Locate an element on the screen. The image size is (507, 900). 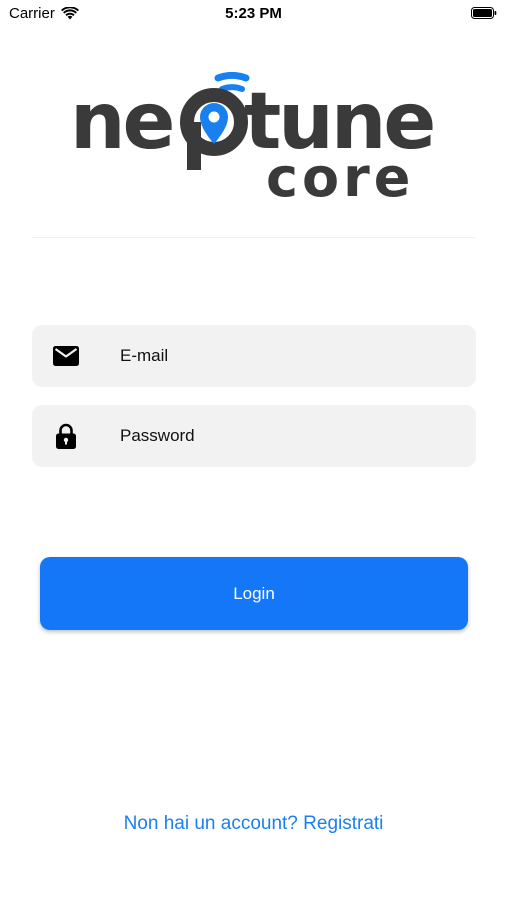
neptune-core-logo: ne tune core is located at coordinates (253, 137).